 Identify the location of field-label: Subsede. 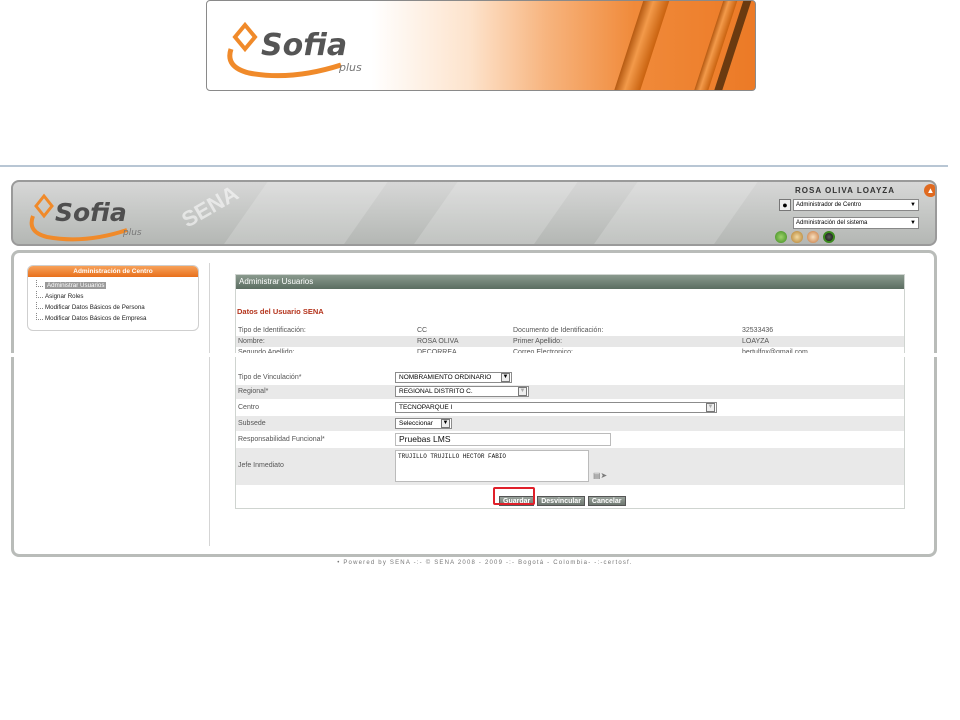
(252, 423).